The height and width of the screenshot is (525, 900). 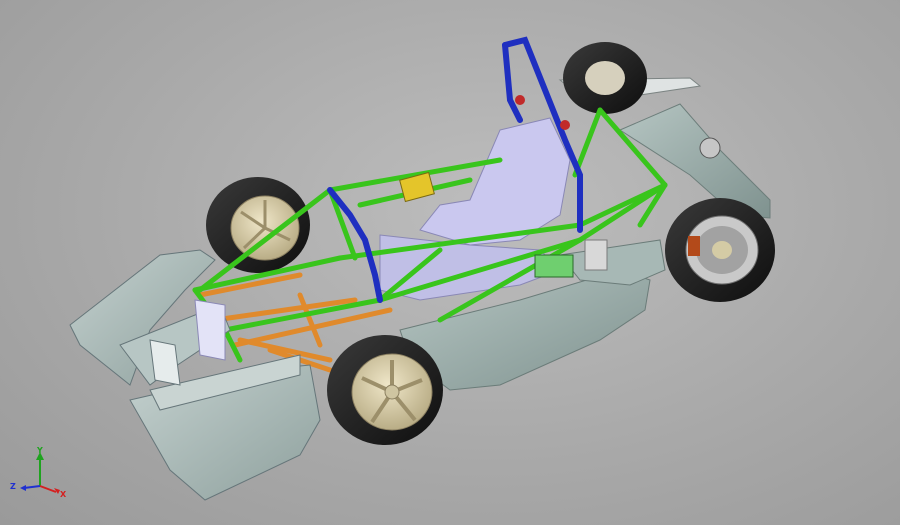 What do you see at coordinates (40, 473) in the screenshot?
I see `triad-arrows-icon` at bounding box center [40, 473].